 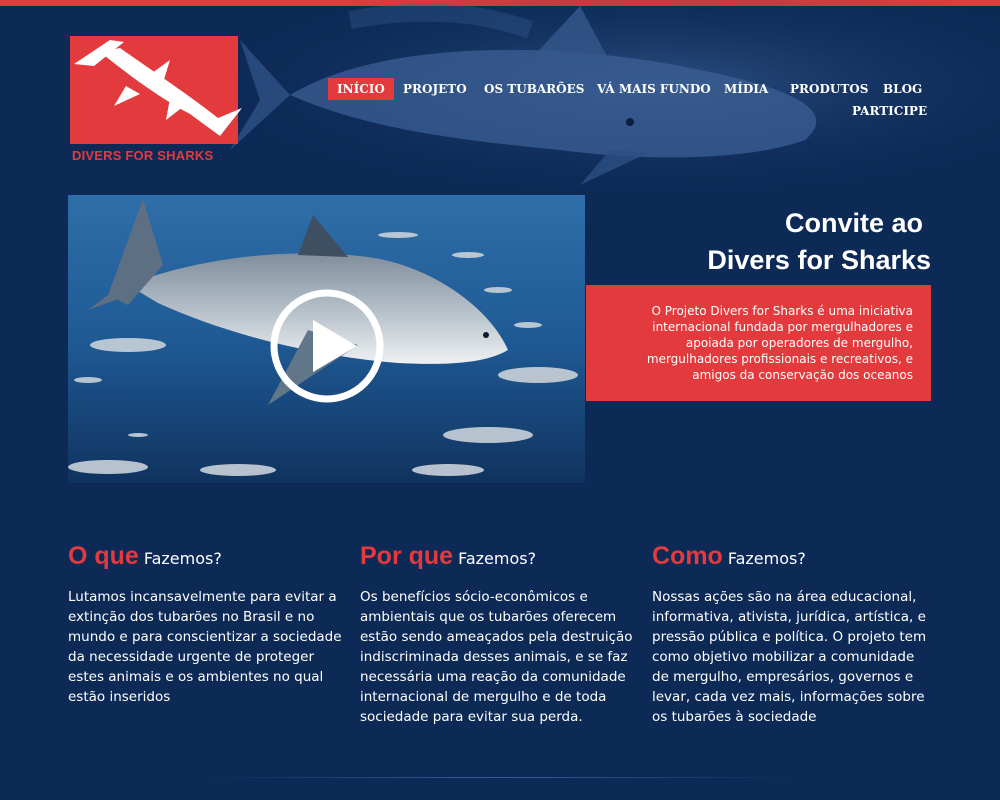 What do you see at coordinates (534, 89) in the screenshot?
I see `nav-item-os-tubaroes: OS TUBARÕES` at bounding box center [534, 89].